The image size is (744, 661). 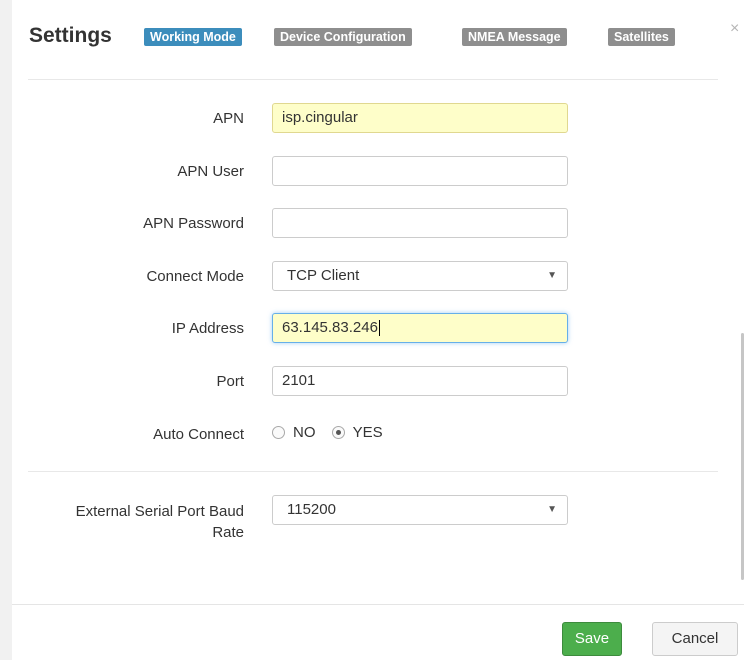 What do you see at coordinates (304, 432) in the screenshot?
I see `radio-no-label: NO` at bounding box center [304, 432].